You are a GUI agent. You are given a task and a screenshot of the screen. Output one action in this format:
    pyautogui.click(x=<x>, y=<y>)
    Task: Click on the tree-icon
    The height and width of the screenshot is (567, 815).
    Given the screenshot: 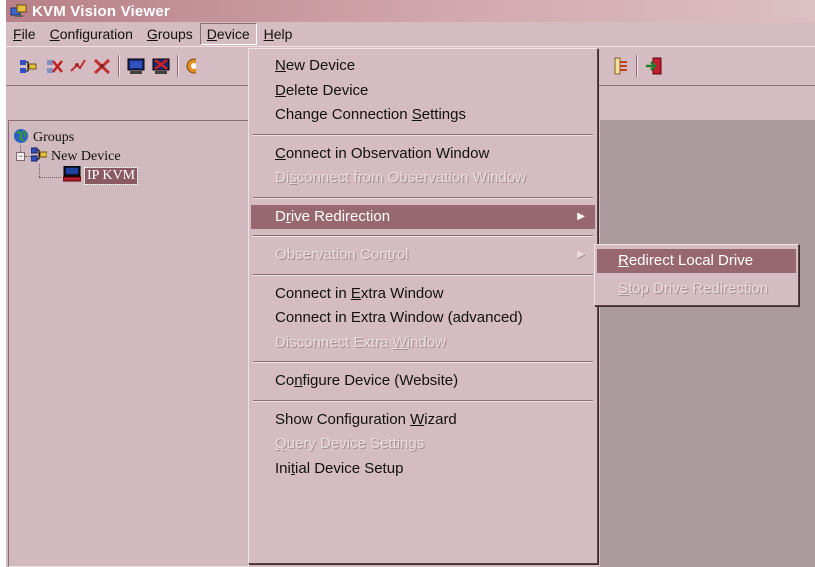 What is the action you would take?
    pyautogui.click(x=622, y=66)
    